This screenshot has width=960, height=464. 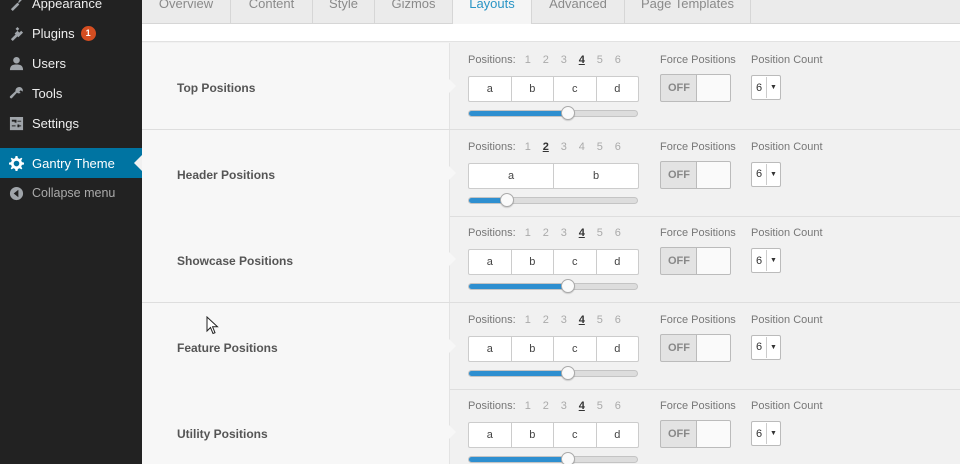 I want to click on sidebar-item-settings: Settings, so click(x=71, y=123).